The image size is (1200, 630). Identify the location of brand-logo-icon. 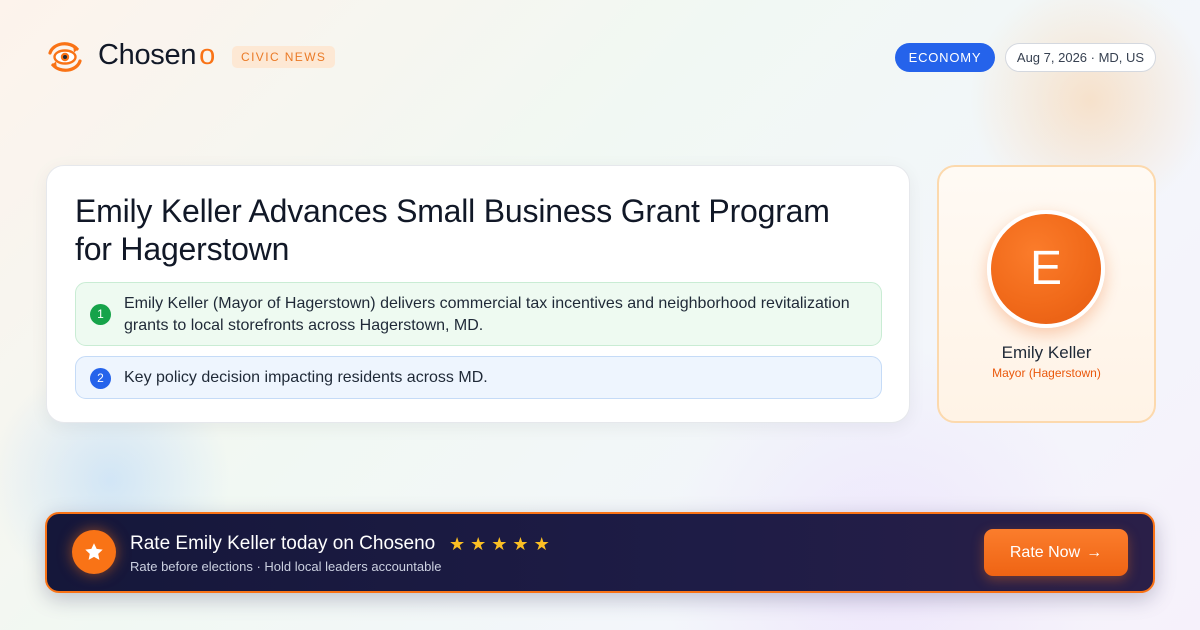
(65, 57).